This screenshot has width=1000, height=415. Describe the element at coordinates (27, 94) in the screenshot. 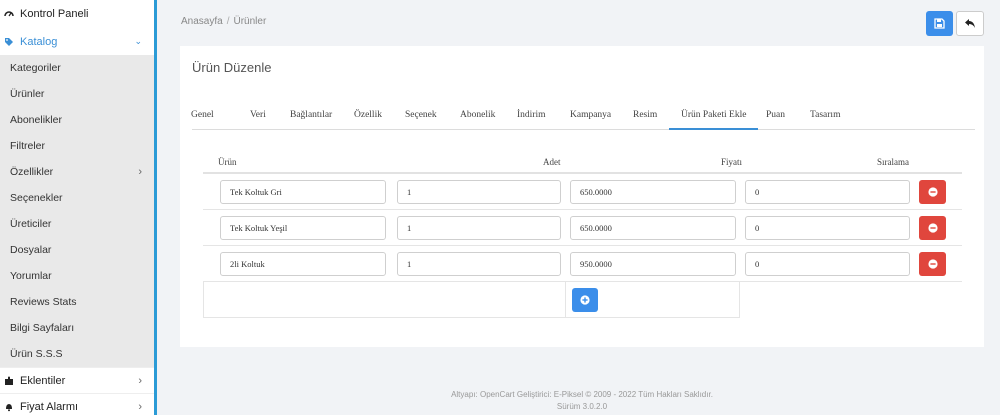

I see `sidebar-item-label: Ürünler` at that location.